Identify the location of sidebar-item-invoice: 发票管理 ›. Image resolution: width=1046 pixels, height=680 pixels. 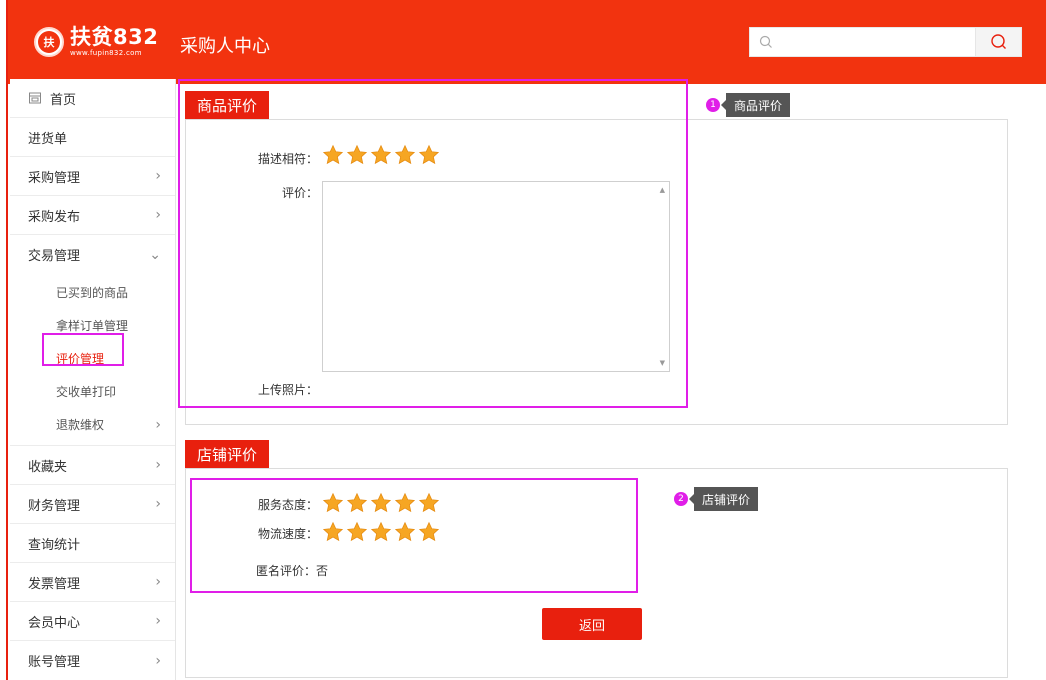
(92, 582).